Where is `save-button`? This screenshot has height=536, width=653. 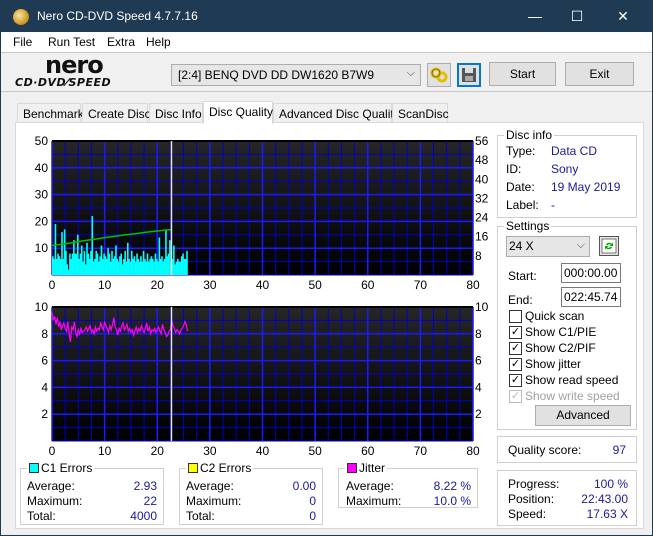
save-button is located at coordinates (469, 75).